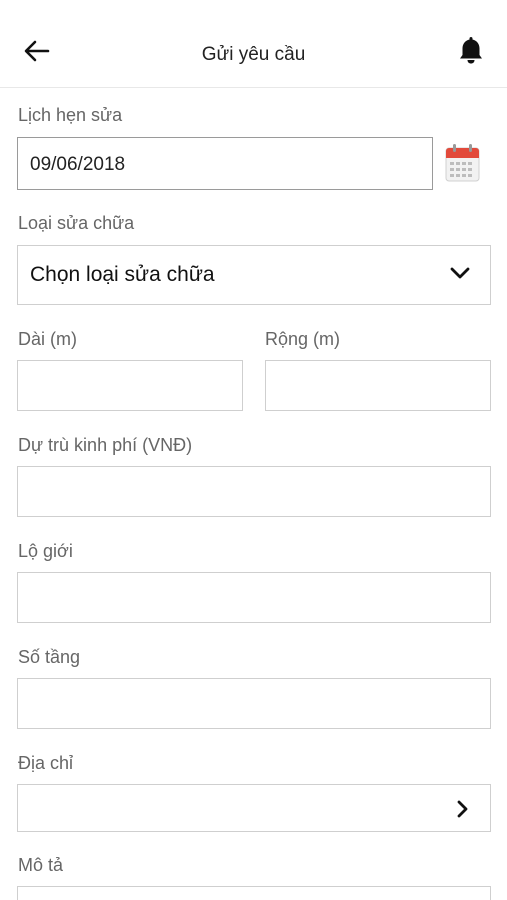 Image resolution: width=507 pixels, height=900 pixels. What do you see at coordinates (45, 551) in the screenshot?
I see `road-boundary-label: Lộ giới` at bounding box center [45, 551].